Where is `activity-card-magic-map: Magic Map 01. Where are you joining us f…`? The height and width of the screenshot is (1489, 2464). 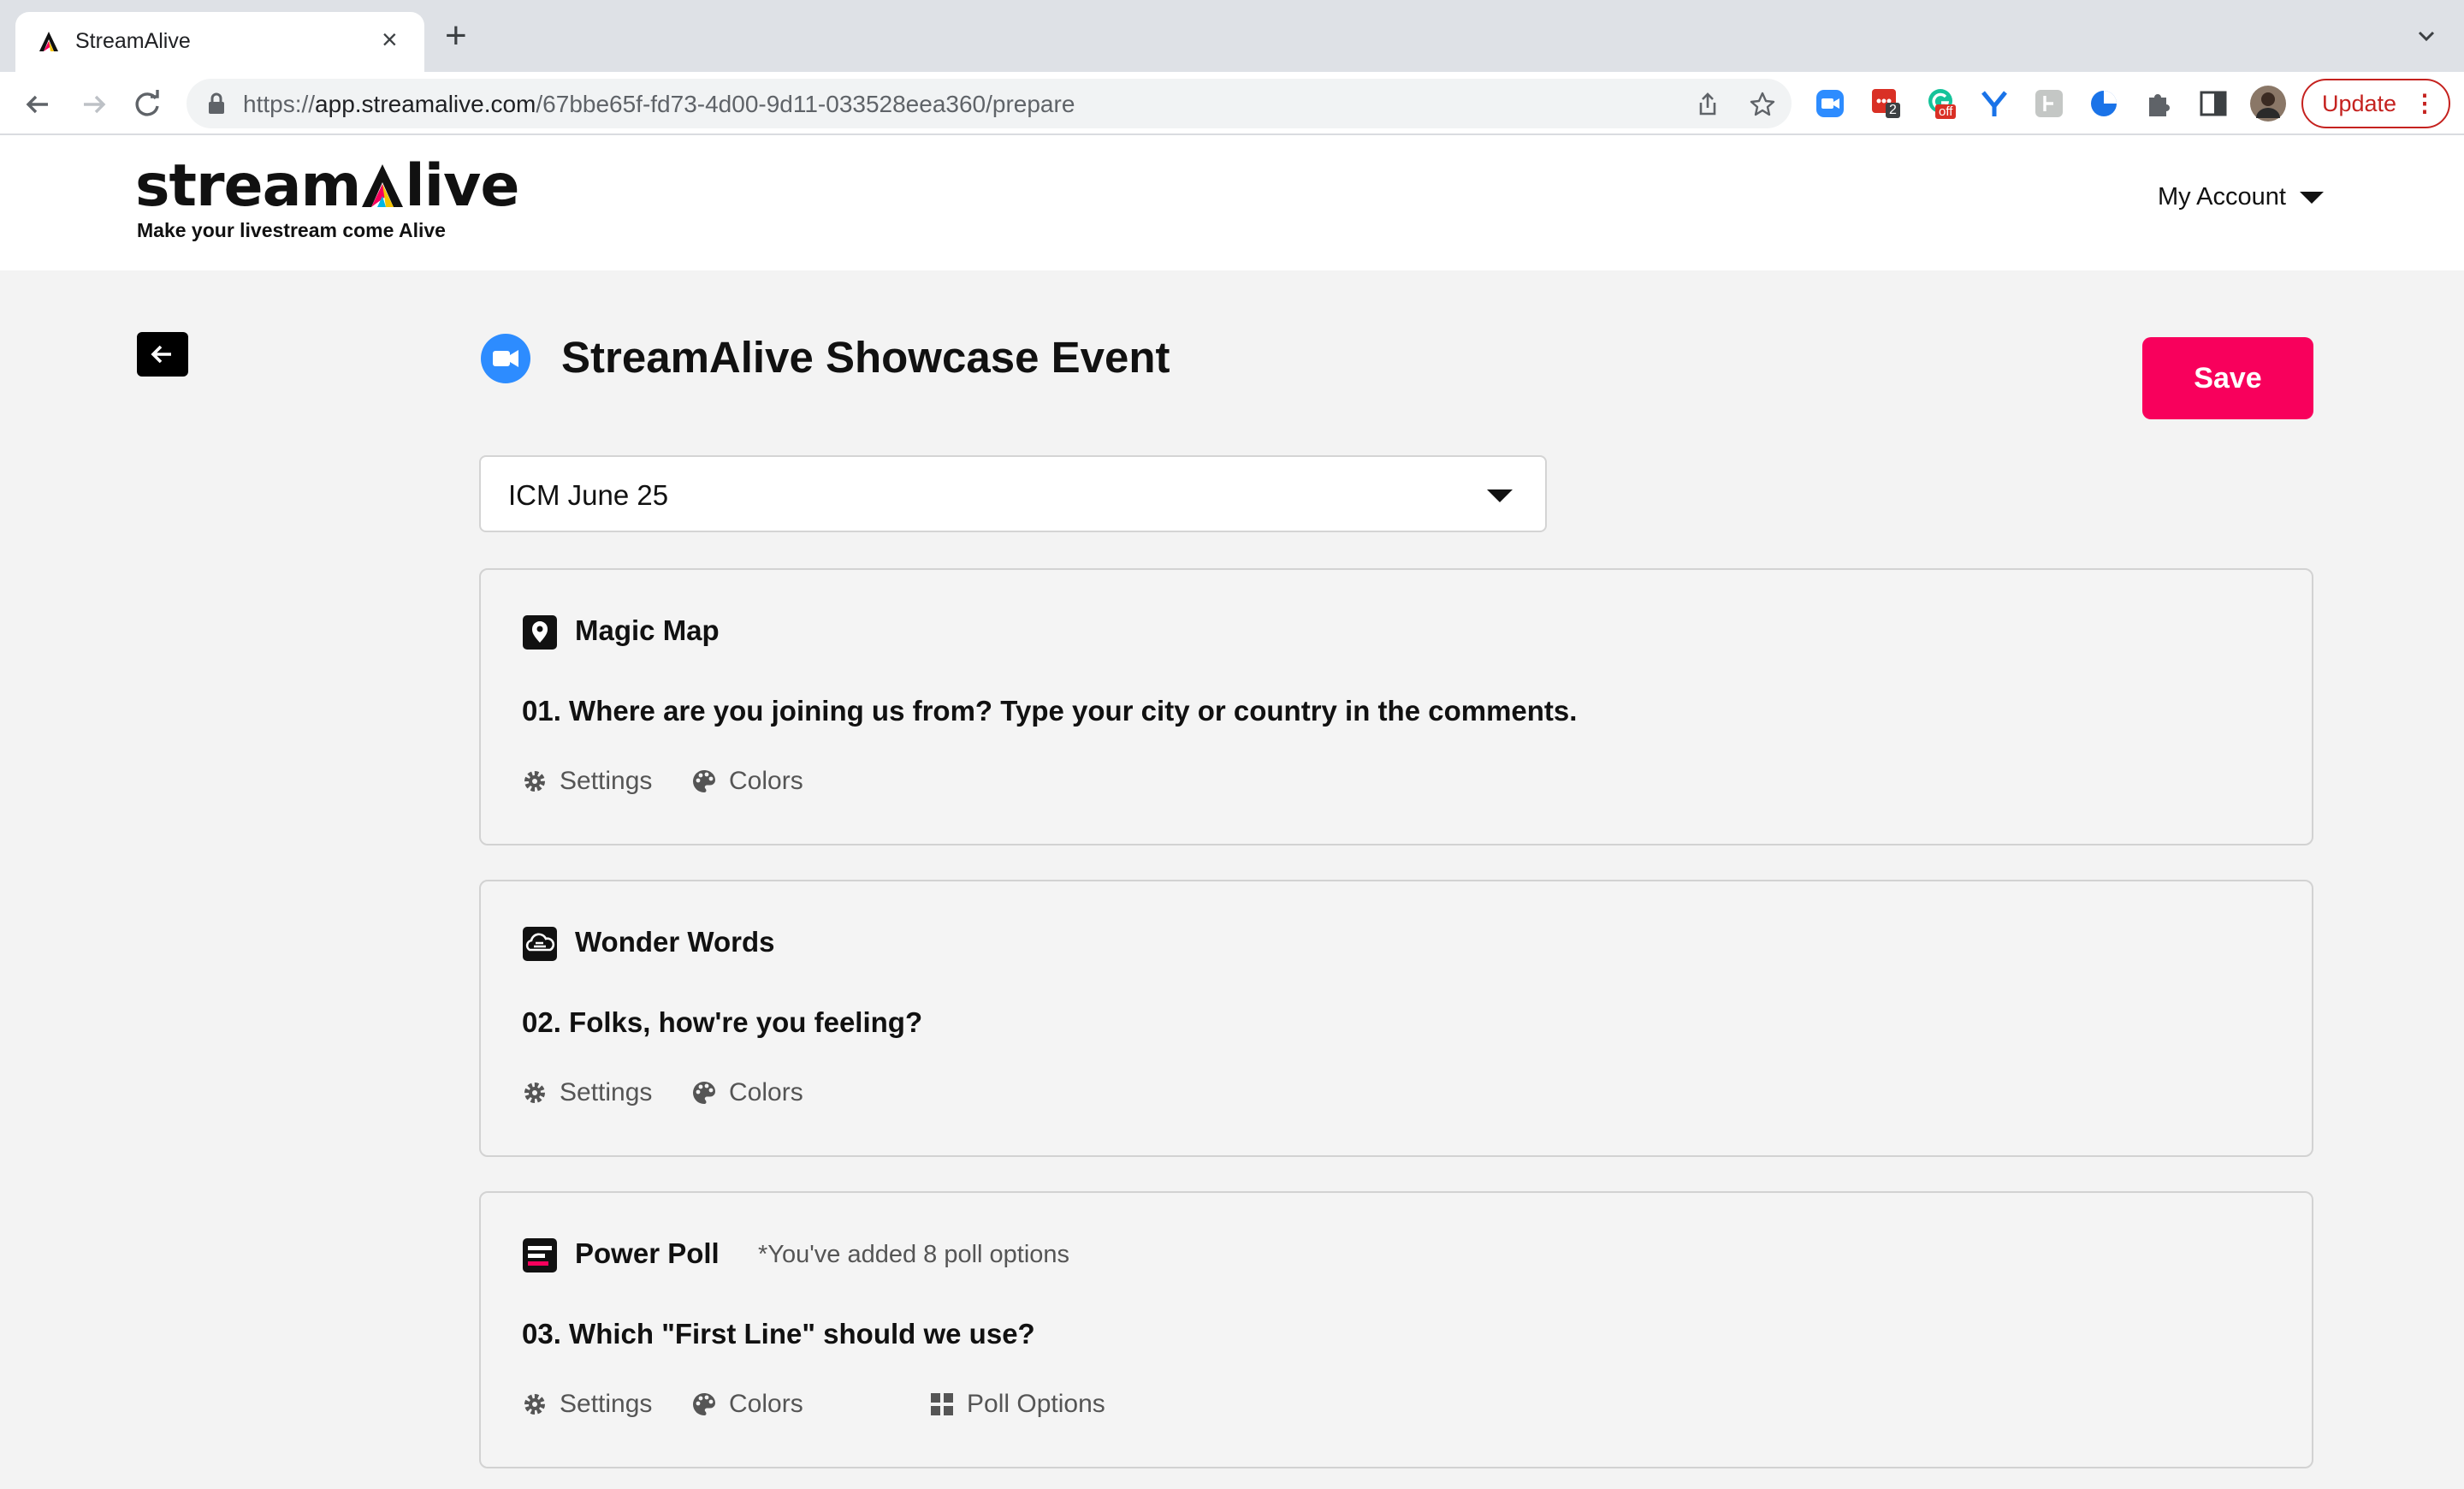
activity-card-magic-map: Magic Map 01. Where are you joining us f… is located at coordinates (1396, 707).